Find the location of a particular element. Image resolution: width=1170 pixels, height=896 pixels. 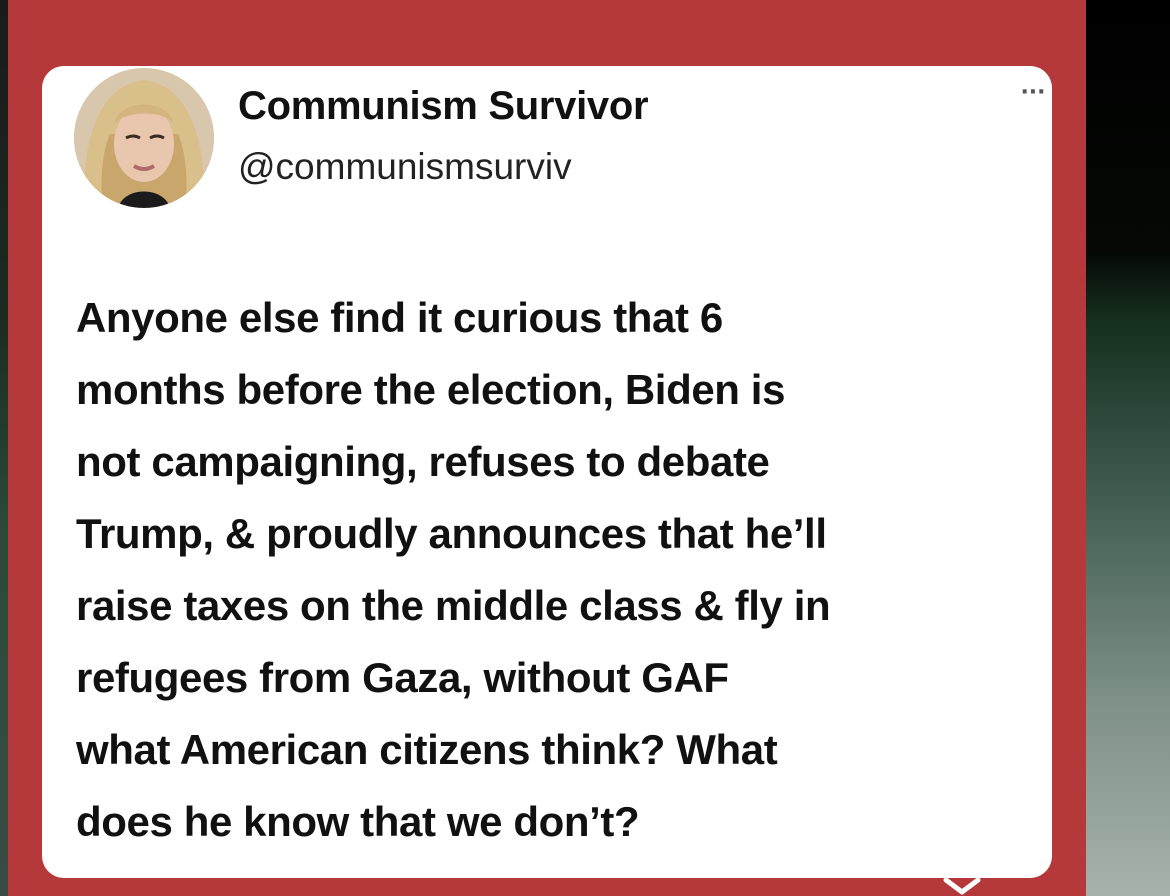

tweet-text-line: raise taxes on the middle class & fly in is located at coordinates (453, 605).